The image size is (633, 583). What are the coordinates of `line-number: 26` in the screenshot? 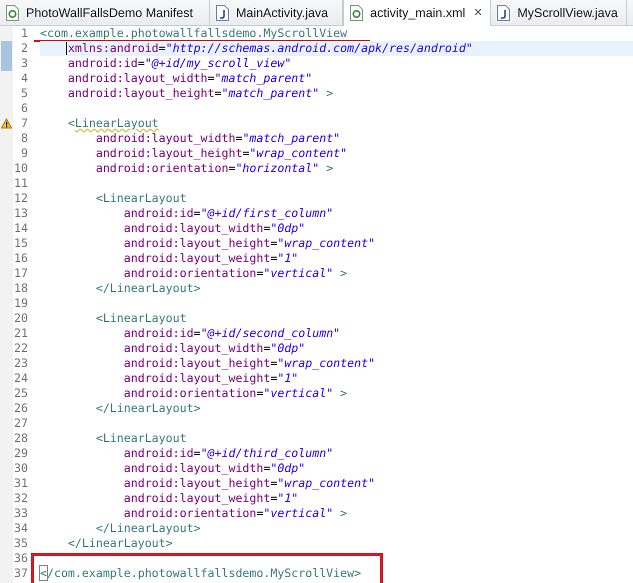 It's located at (21, 408).